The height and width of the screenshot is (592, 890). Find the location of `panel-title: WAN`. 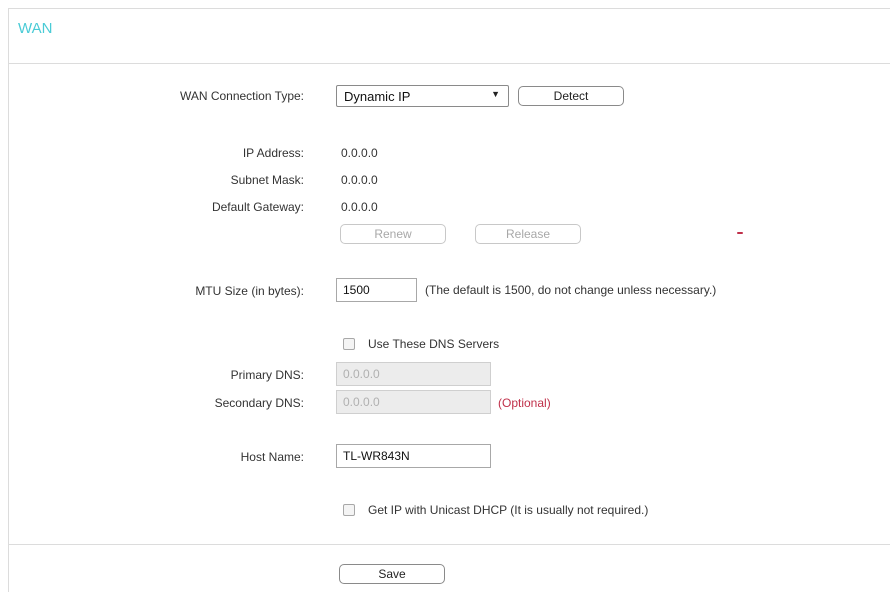

panel-title: WAN is located at coordinates (35, 28).